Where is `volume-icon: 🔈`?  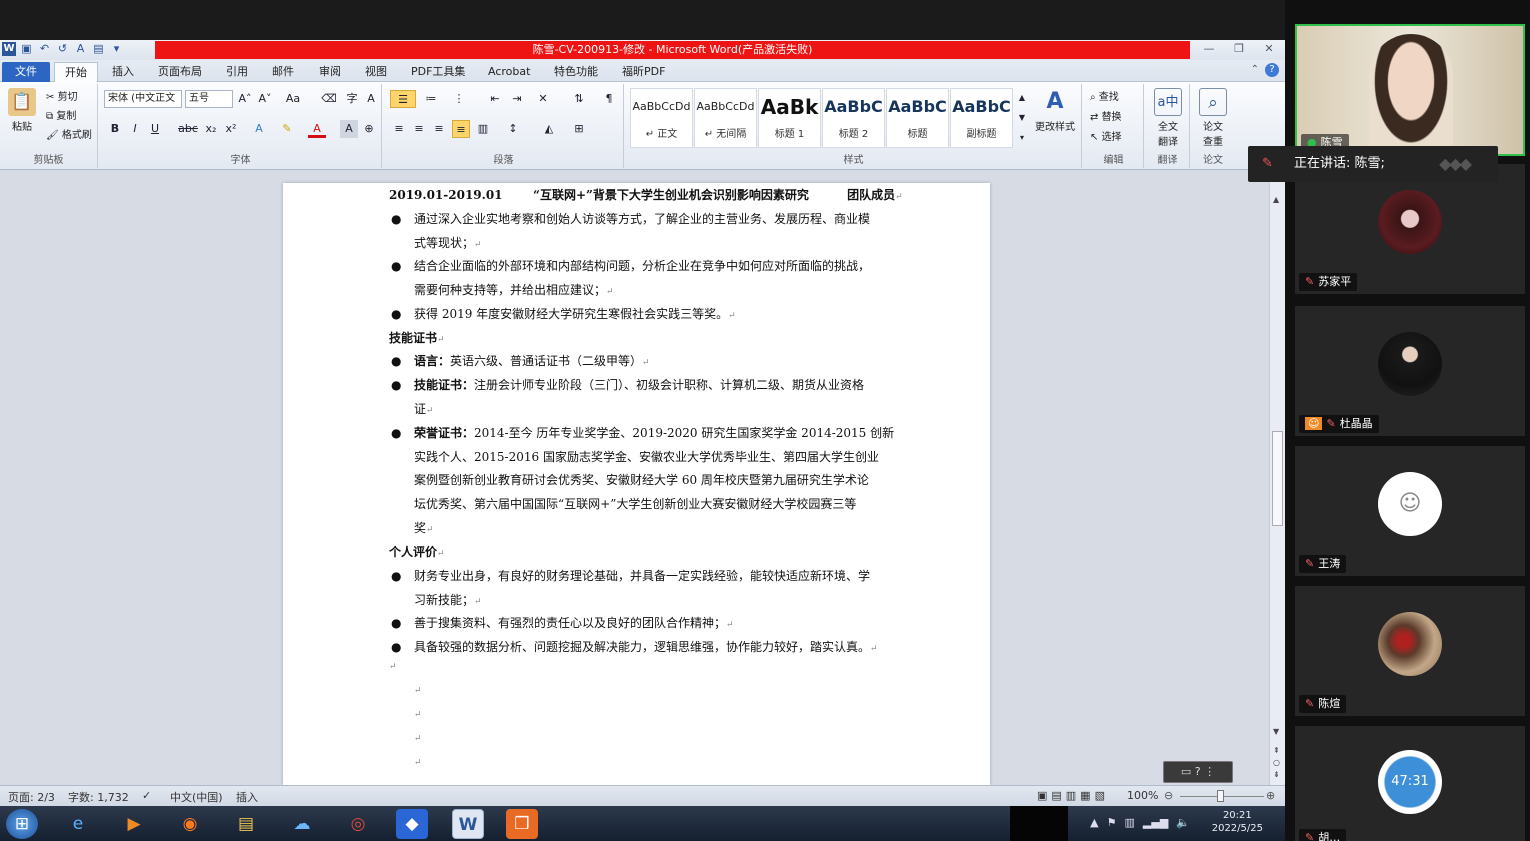
volume-icon: 🔈 is located at coordinates (1183, 822).